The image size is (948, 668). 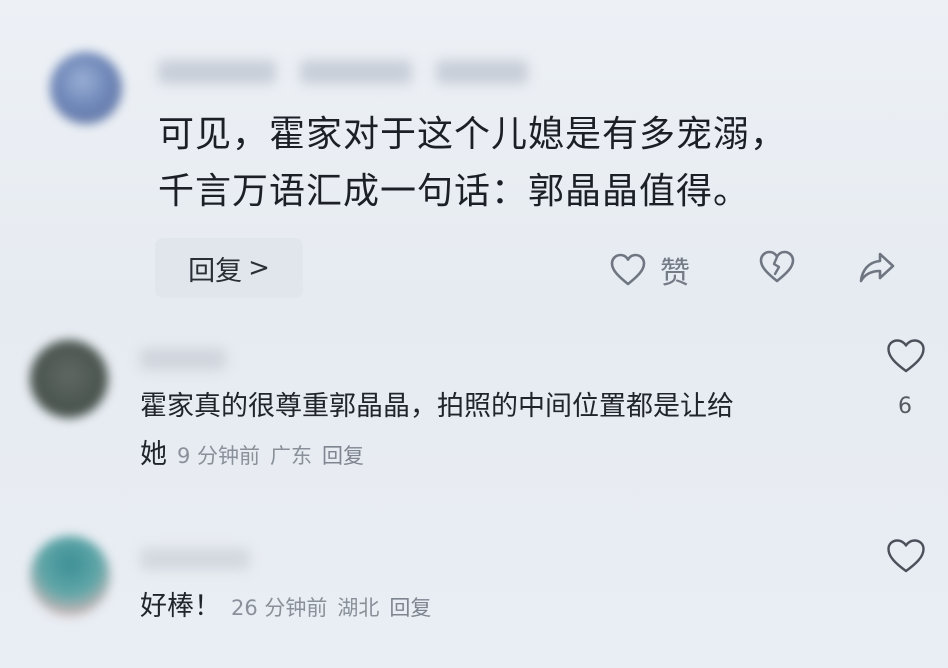 I want to click on reply-button-label: 回复, so click(x=215, y=271).